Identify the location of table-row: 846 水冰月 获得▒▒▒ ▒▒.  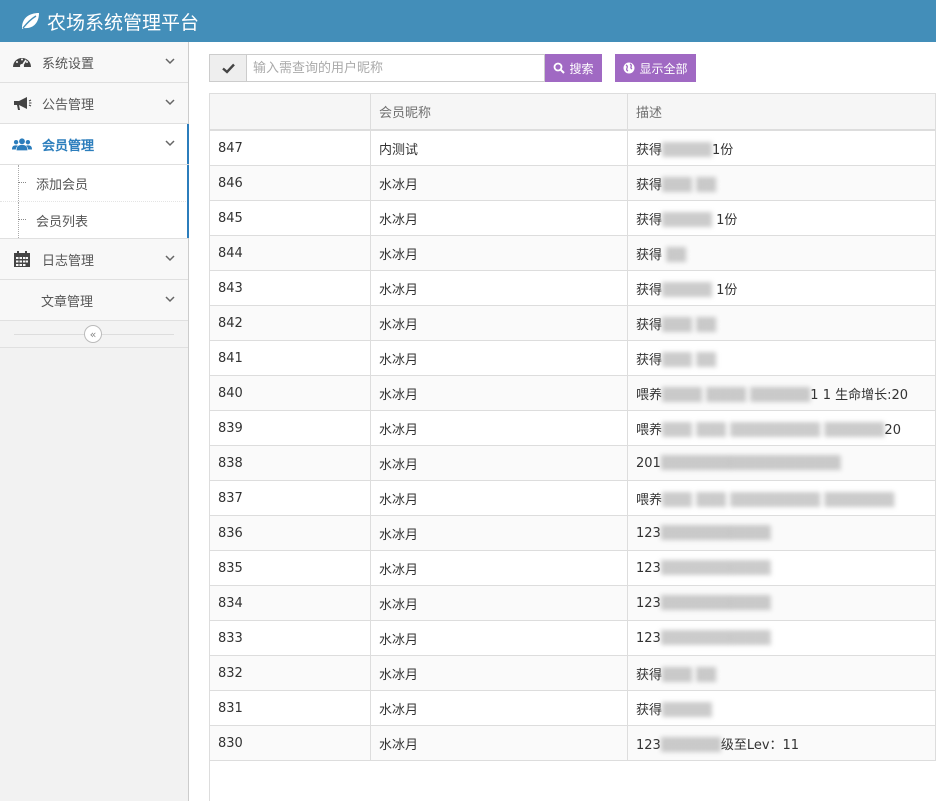
(572, 183).